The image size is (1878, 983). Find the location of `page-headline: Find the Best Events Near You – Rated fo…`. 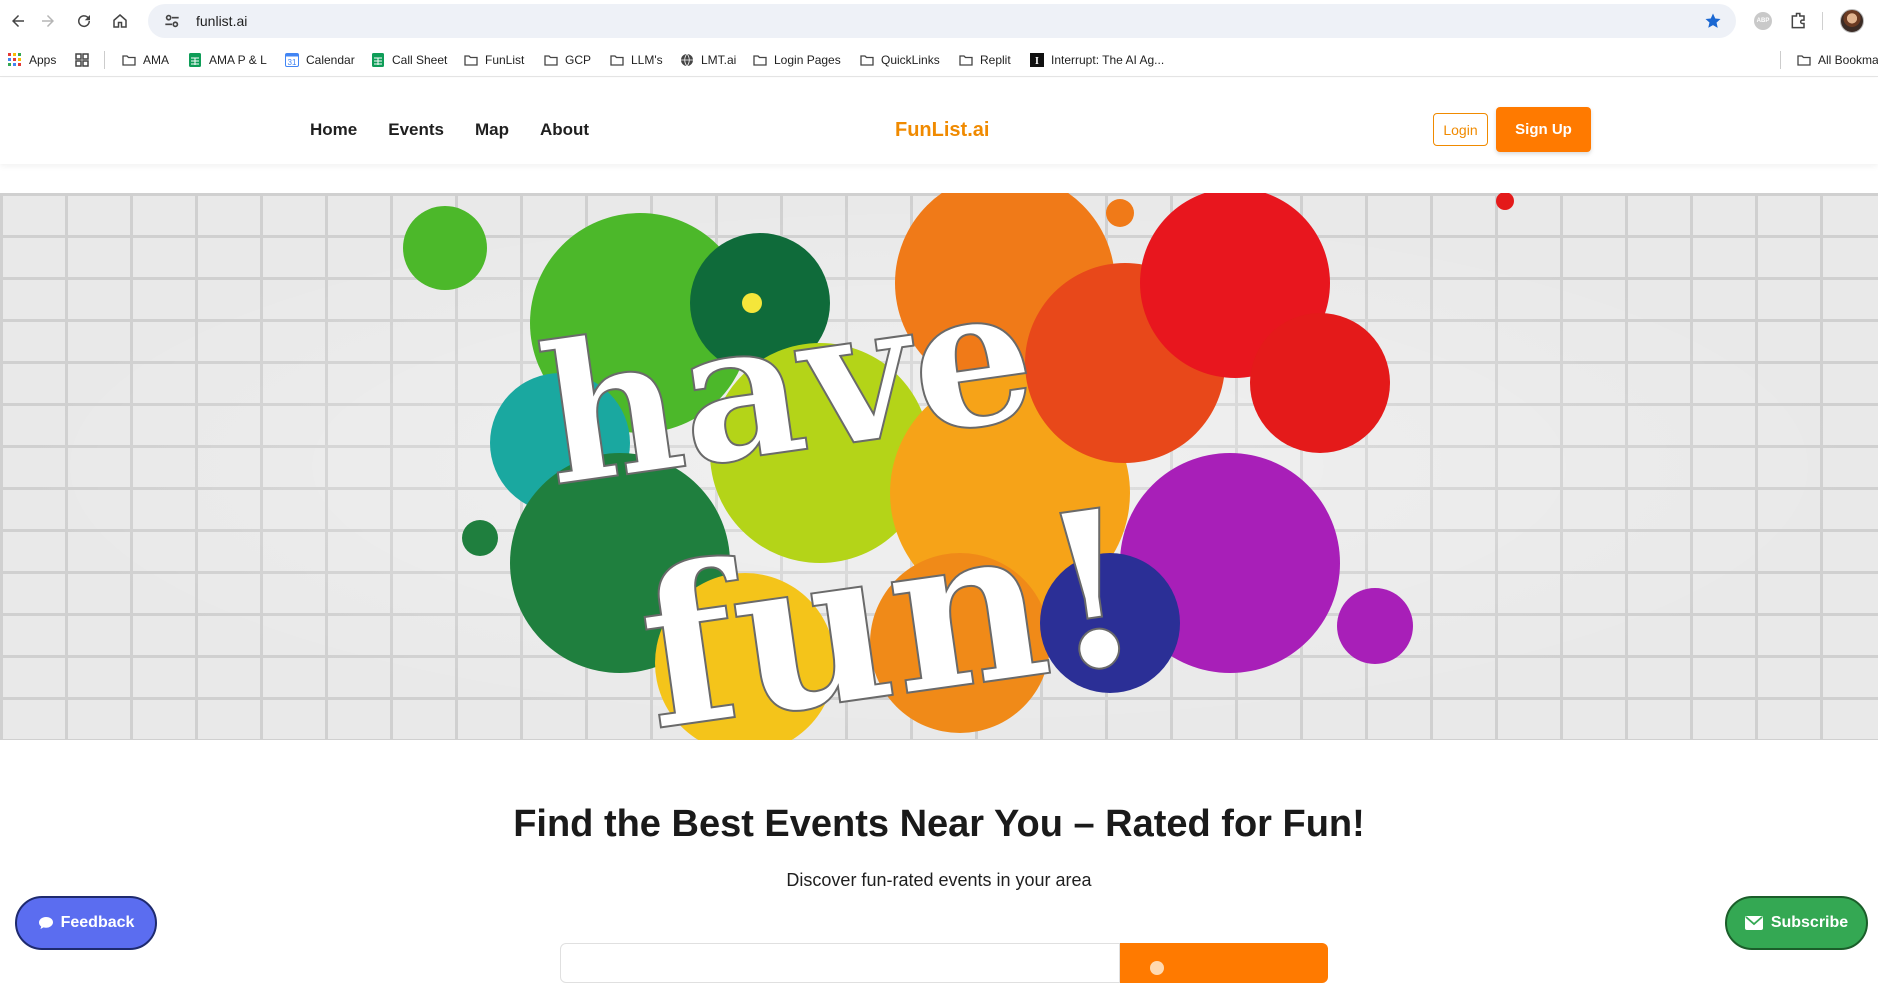

page-headline: Find the Best Events Near You – Rated fo… is located at coordinates (939, 824).